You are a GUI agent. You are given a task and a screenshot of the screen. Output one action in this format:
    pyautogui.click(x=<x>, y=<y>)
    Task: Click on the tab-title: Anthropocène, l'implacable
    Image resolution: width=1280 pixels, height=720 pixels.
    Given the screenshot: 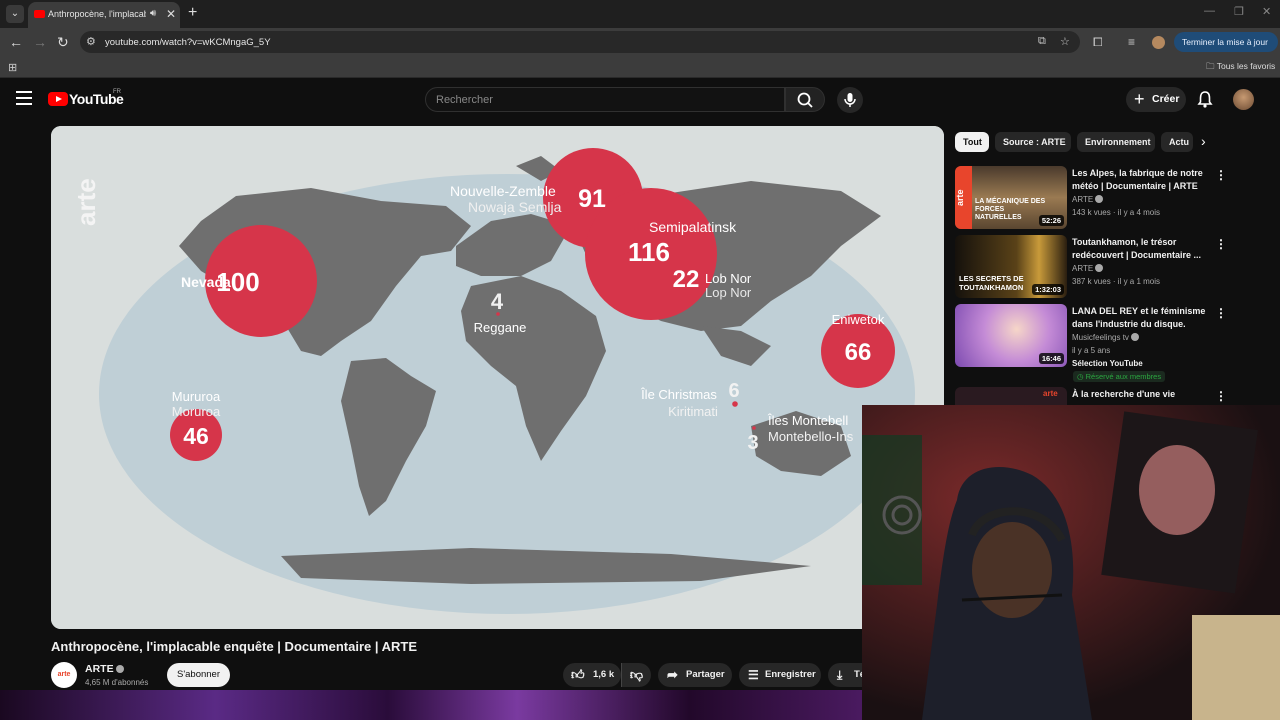 What is the action you would take?
    pyautogui.click(x=97, y=14)
    